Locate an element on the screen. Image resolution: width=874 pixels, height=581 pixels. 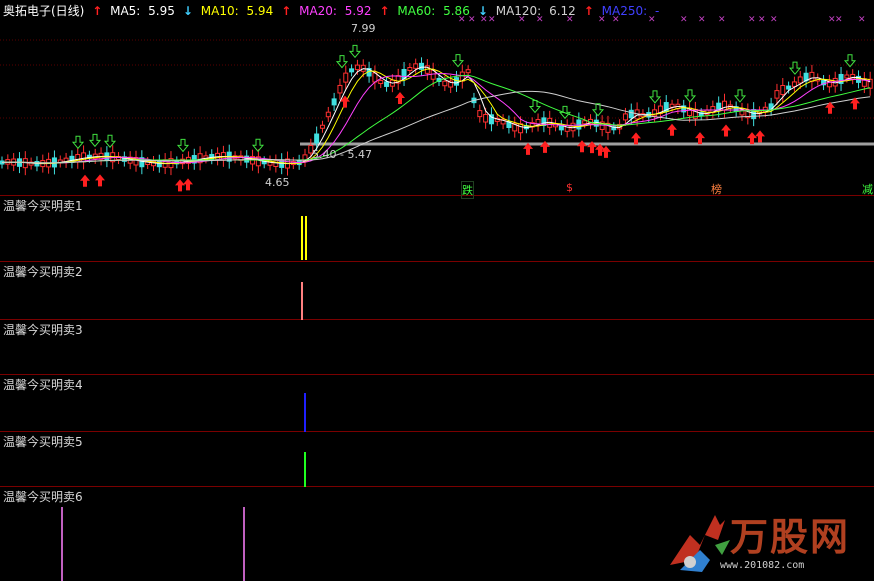
watermark-text: 万股网 is located at coordinates (790, 537).